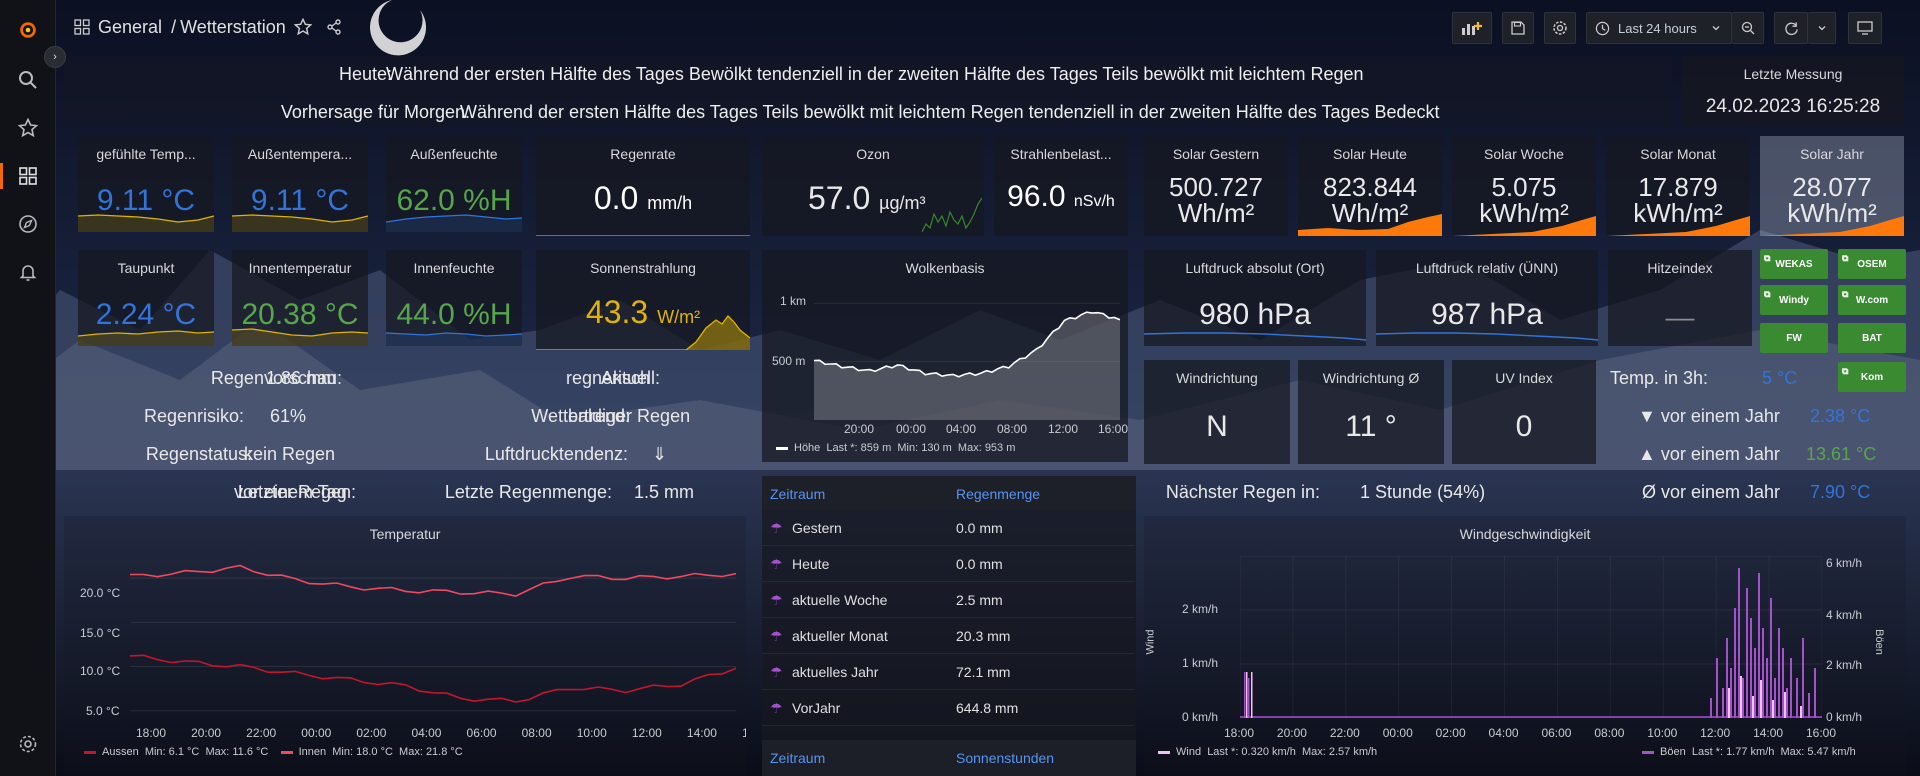 This screenshot has height=776, width=1920. Describe the element at coordinates (1791, 28) in the screenshot. I see `refresh-button` at that location.